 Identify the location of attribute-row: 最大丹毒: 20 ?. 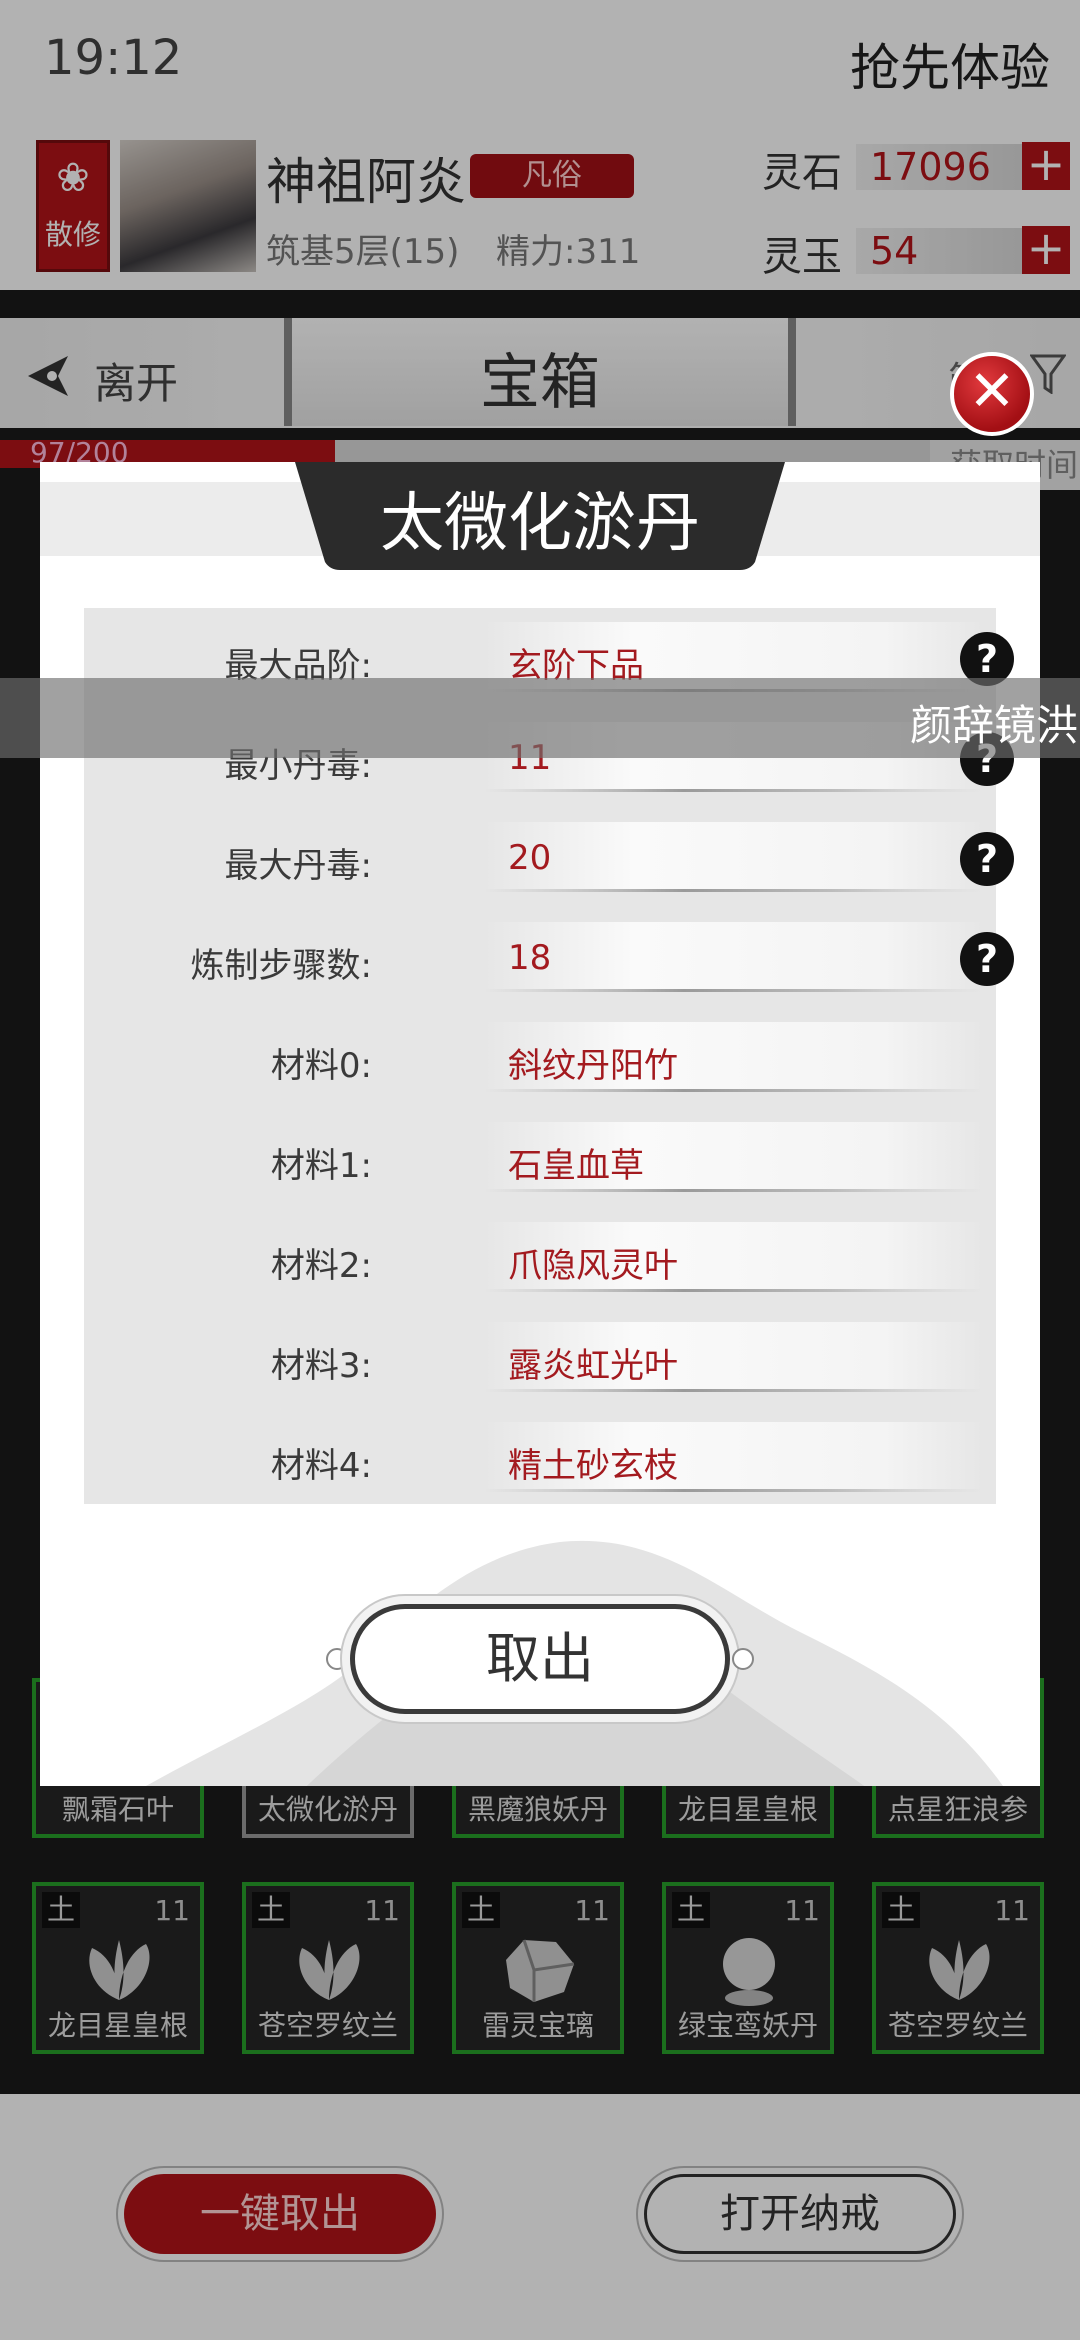
(549, 858).